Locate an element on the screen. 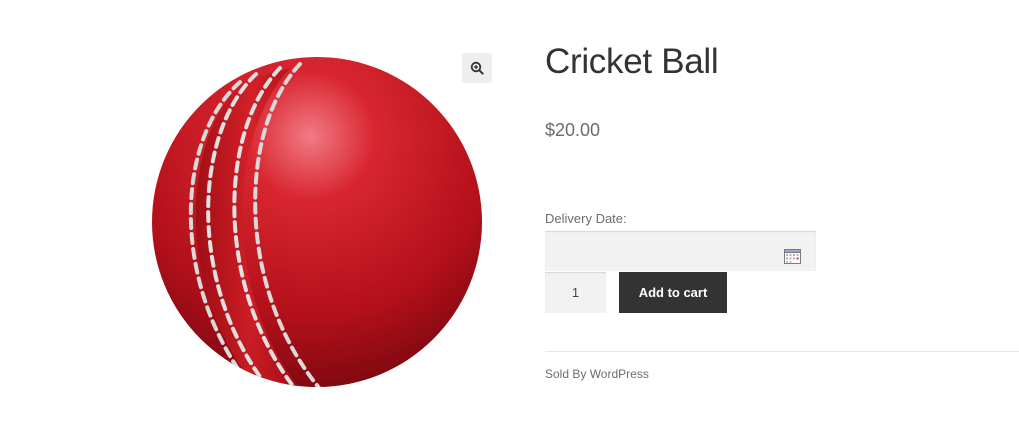 The image size is (1019, 443). zoom-button is located at coordinates (477, 68).